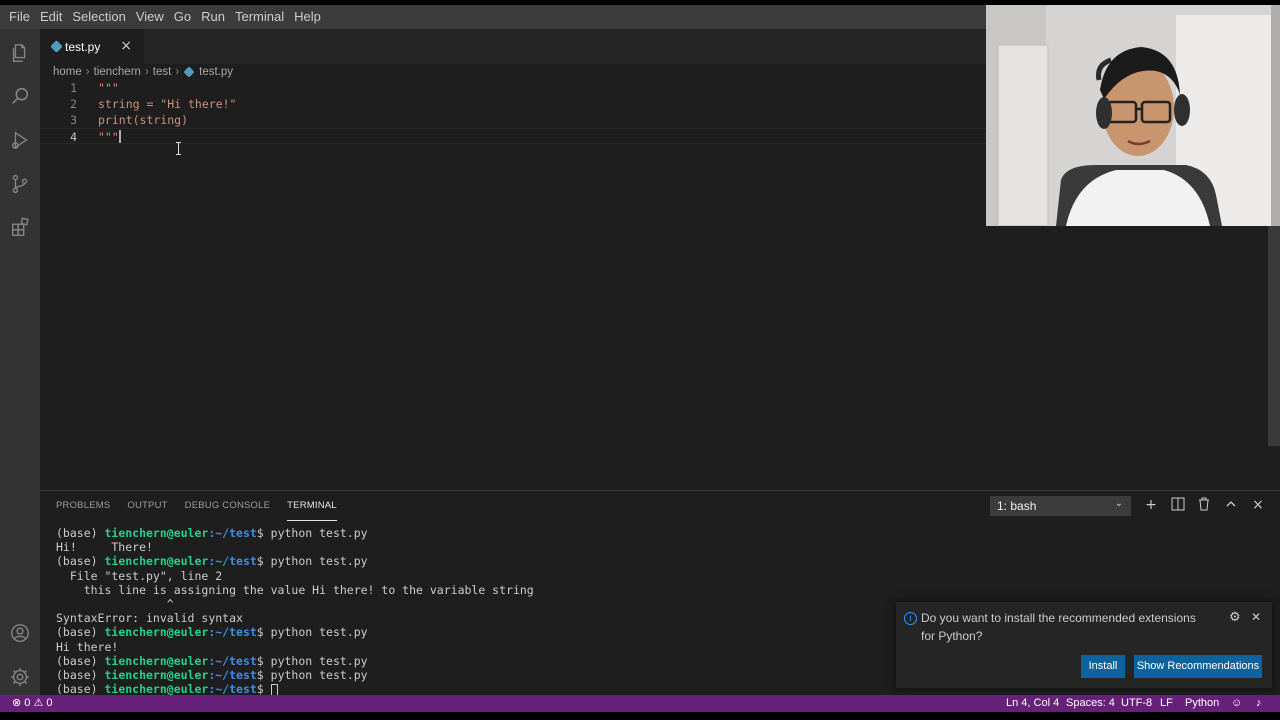 Image resolution: width=1280 pixels, height=720 pixels. Describe the element at coordinates (92, 46) in the screenshot. I see `tab-test-py: test.py ×` at that location.